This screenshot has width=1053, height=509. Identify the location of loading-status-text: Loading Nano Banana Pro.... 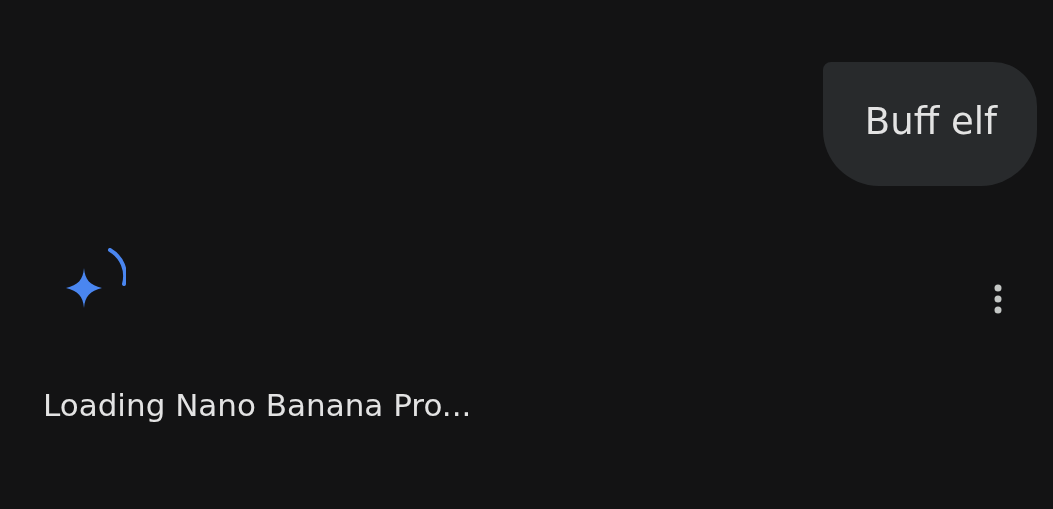
(258, 405).